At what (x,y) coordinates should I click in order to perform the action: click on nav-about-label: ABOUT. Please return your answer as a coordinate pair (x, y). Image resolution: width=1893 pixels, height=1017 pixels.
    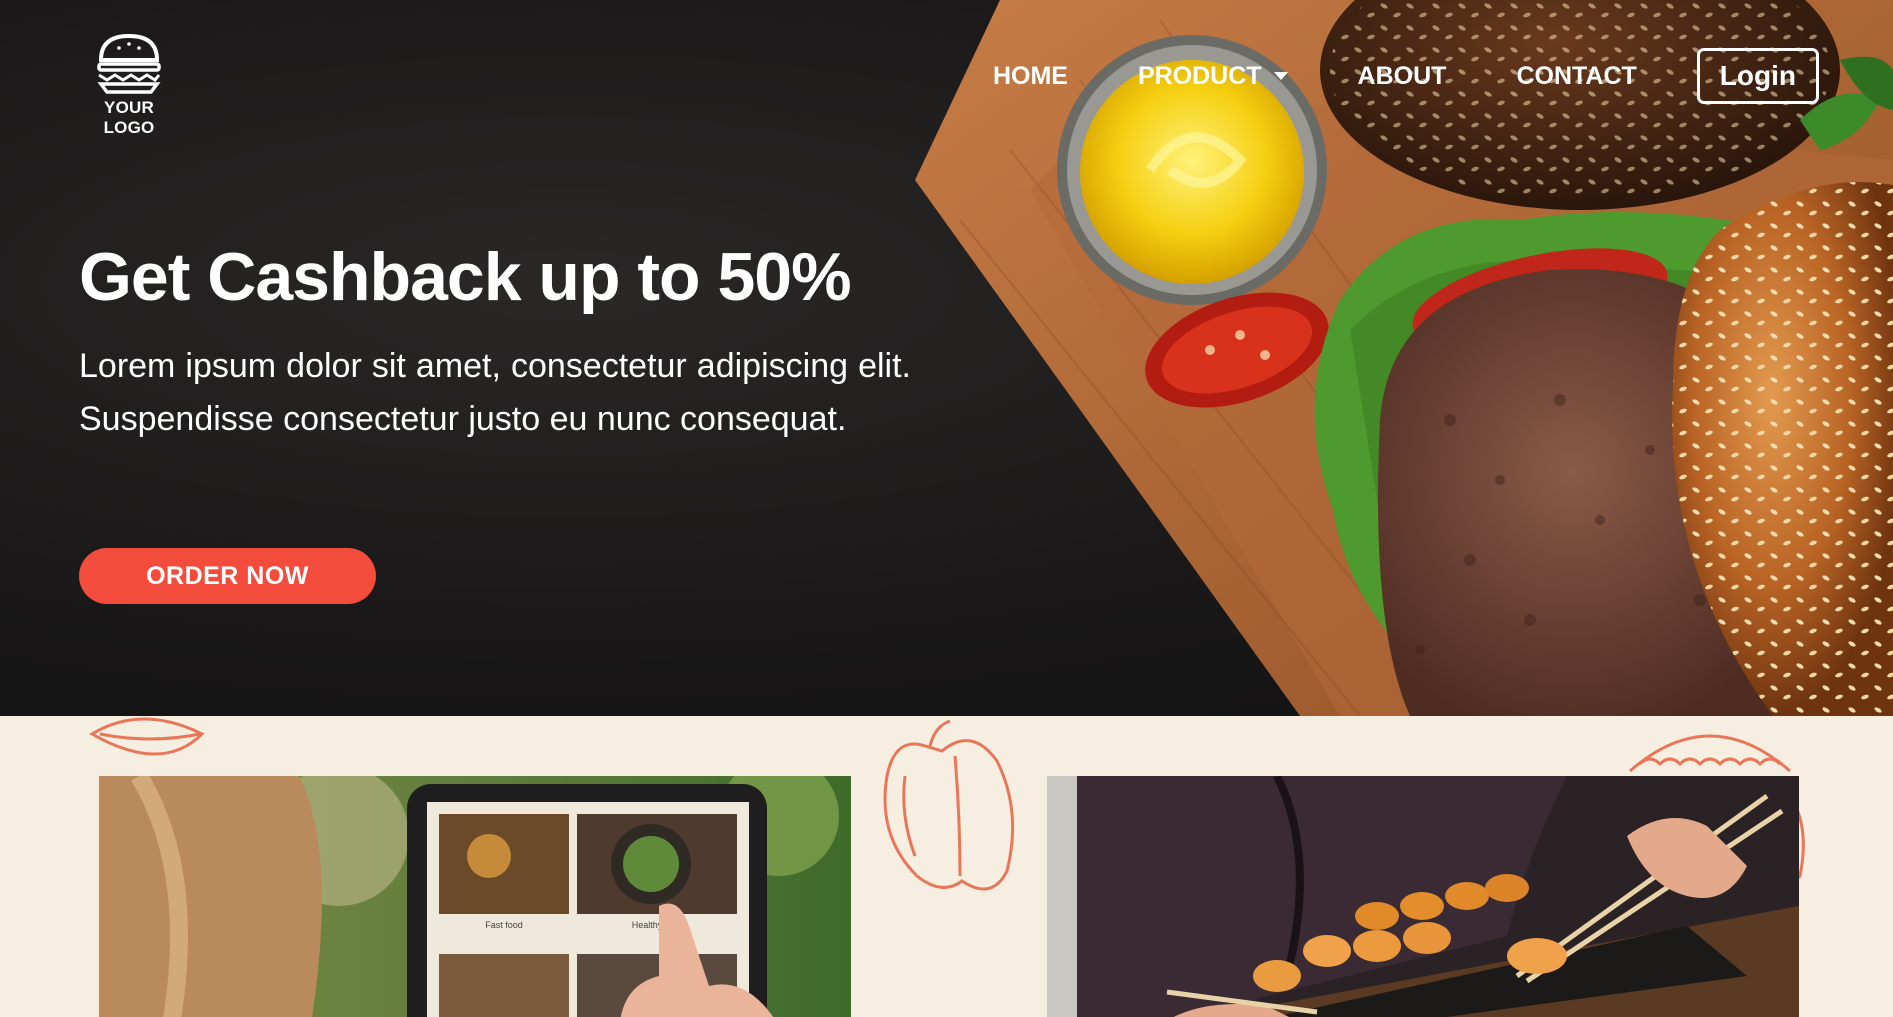
    Looking at the image, I should click on (1402, 75).